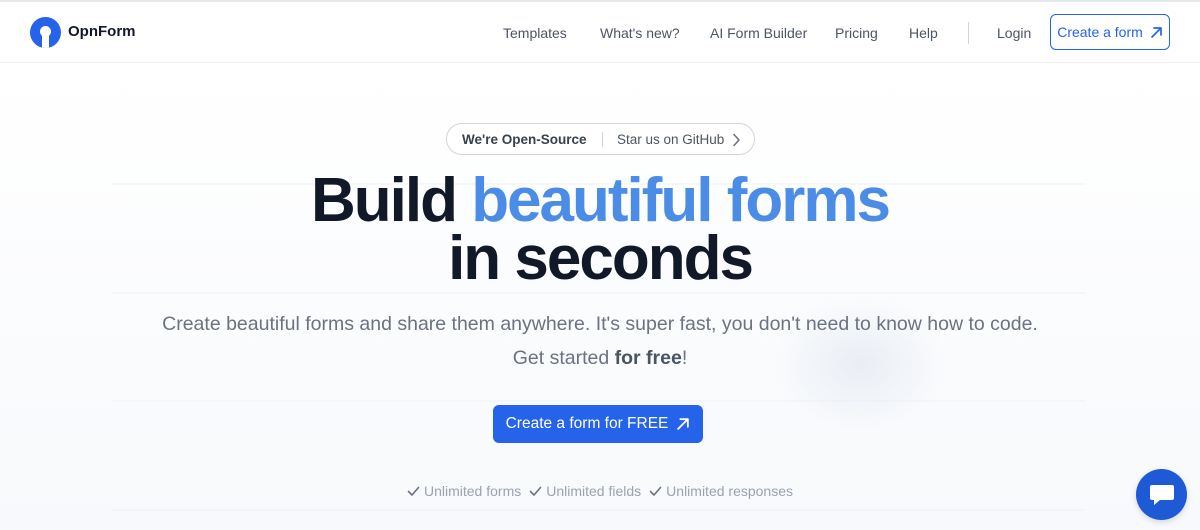 This screenshot has height=530, width=1200. Describe the element at coordinates (594, 491) in the screenshot. I see `feature-label: Unlimited fields` at that location.